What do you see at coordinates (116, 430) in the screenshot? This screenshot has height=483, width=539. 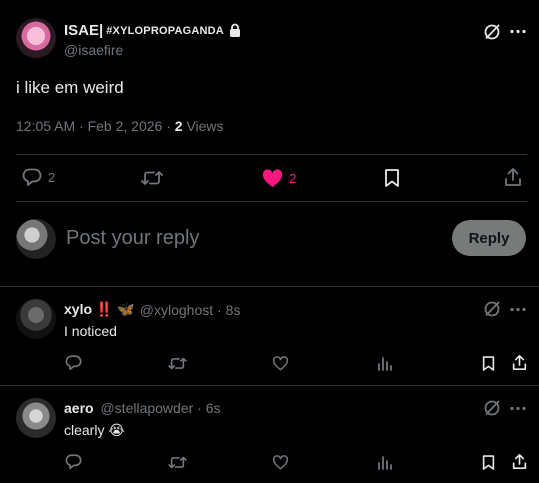 I see `crying-emoji: 😭` at bounding box center [116, 430].